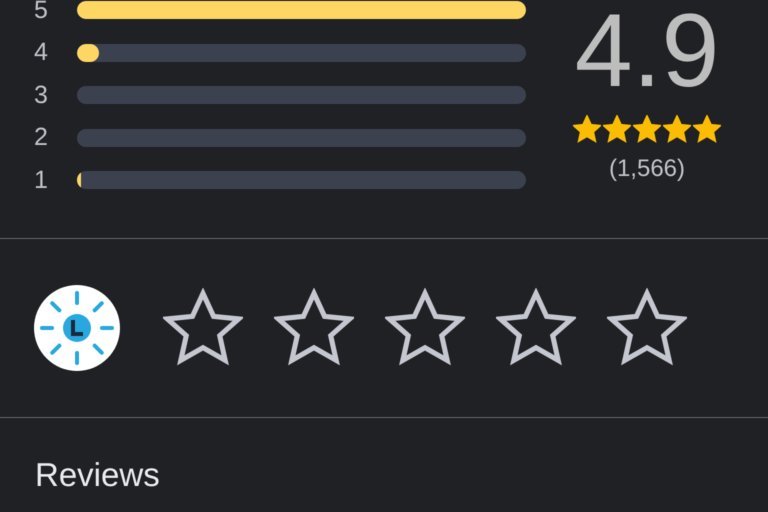 This screenshot has width=768, height=512. I want to click on app-logo-icon, so click(77, 328).